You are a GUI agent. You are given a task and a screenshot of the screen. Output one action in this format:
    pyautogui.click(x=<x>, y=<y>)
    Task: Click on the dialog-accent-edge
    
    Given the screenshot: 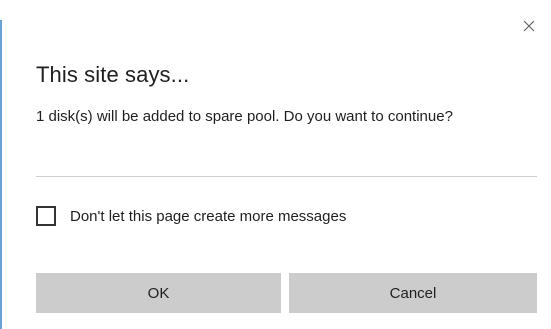 What is the action you would take?
    pyautogui.click(x=1, y=174)
    